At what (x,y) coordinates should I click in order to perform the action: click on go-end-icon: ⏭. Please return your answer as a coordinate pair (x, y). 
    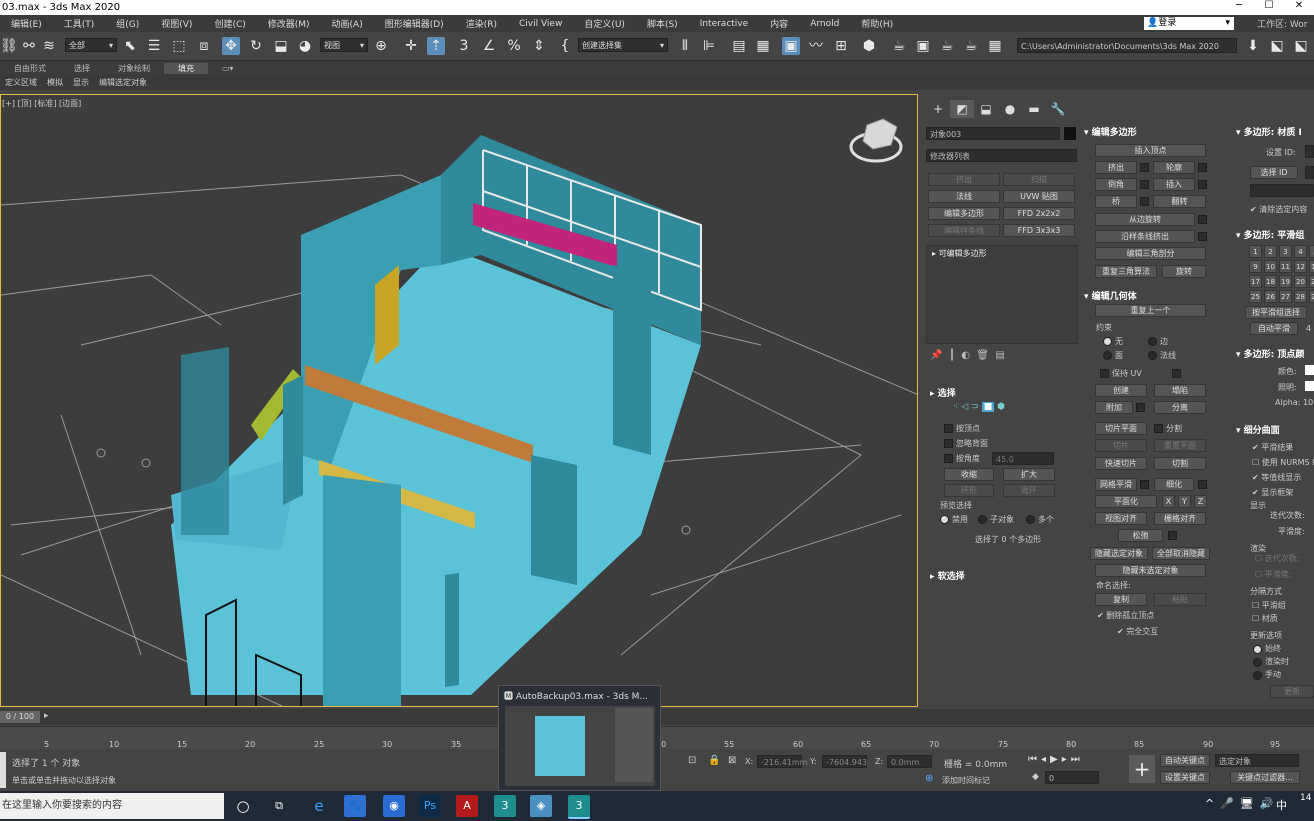
    Looking at the image, I should click on (1077, 759).